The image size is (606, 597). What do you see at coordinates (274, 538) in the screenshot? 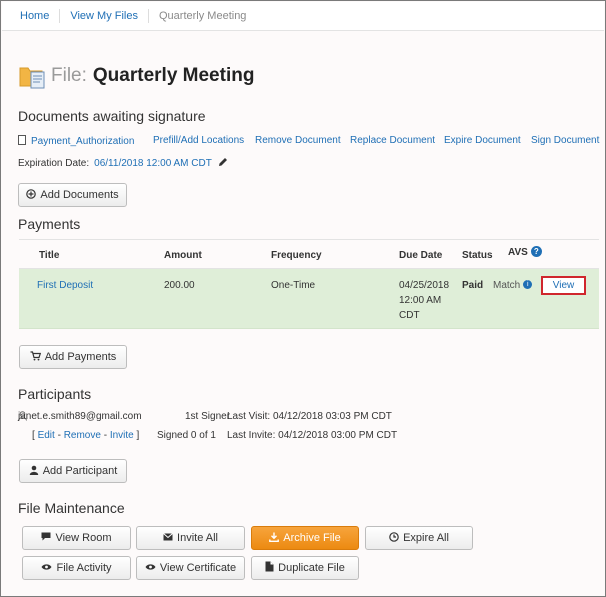
I see `download-icon` at bounding box center [274, 538].